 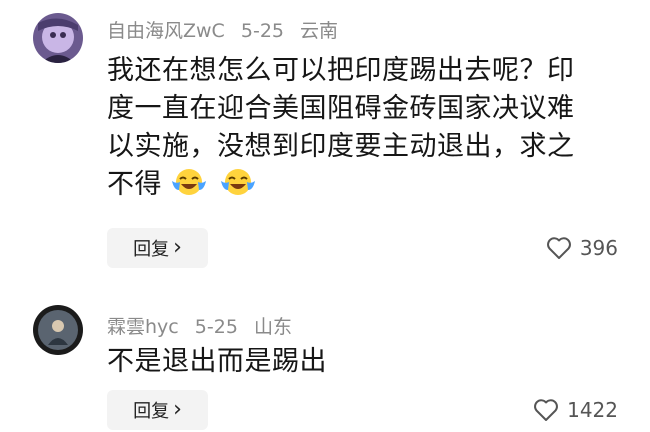 I want to click on username: 自由海风ZwC, so click(x=166, y=31).